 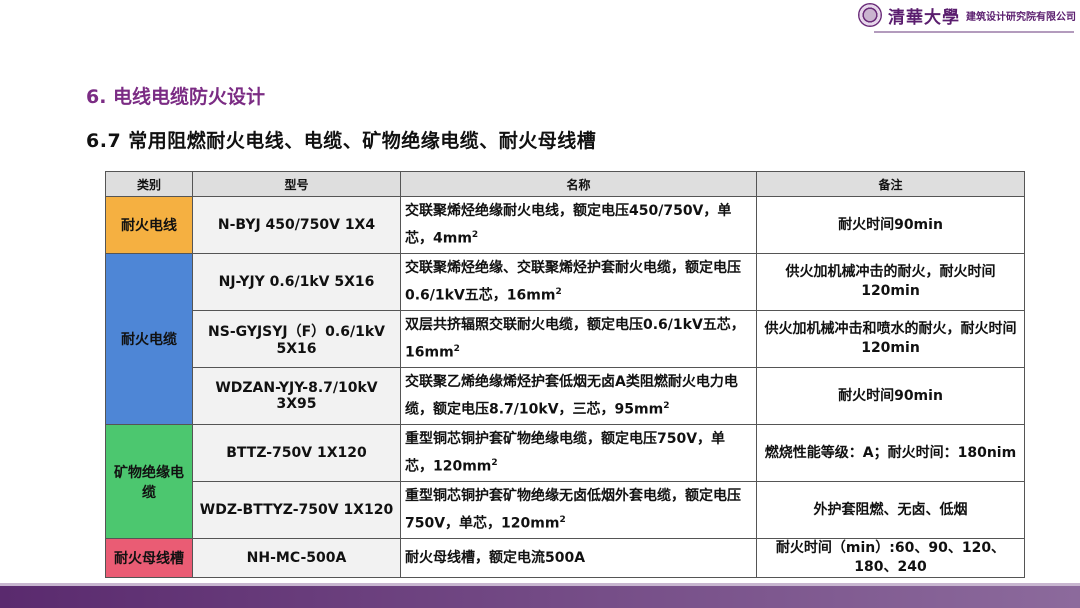 What do you see at coordinates (578, 339) in the screenshot?
I see `name-cell: 双层共挤辐照交联耐火电缆，额定电压0.6/1kV五芯，16mm2` at bounding box center [578, 339].